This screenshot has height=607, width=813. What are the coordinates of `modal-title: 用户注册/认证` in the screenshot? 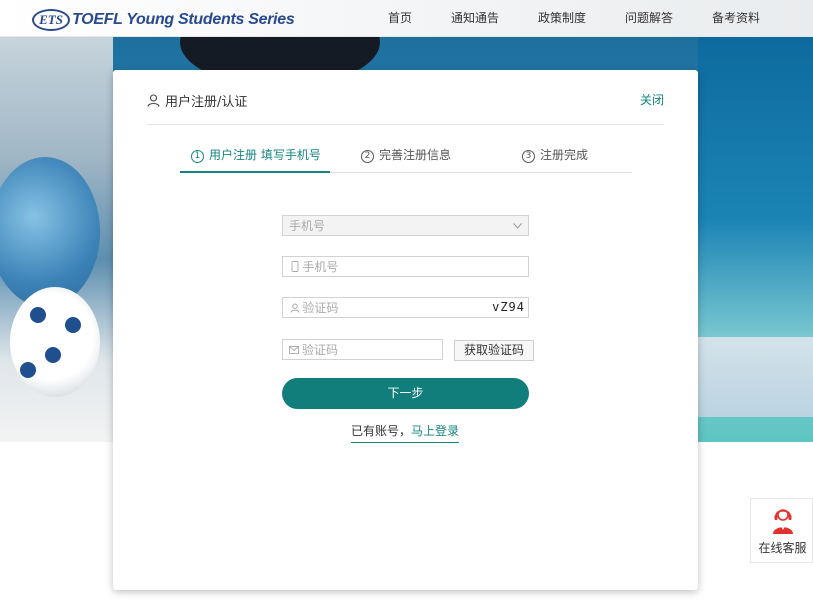 It's located at (197, 100).